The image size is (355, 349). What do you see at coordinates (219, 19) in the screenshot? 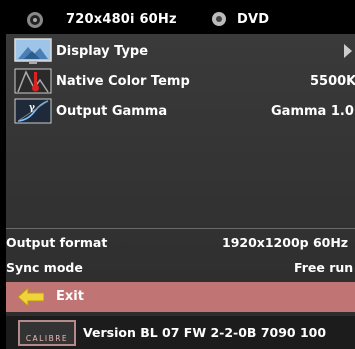
I see `source-icon` at bounding box center [219, 19].